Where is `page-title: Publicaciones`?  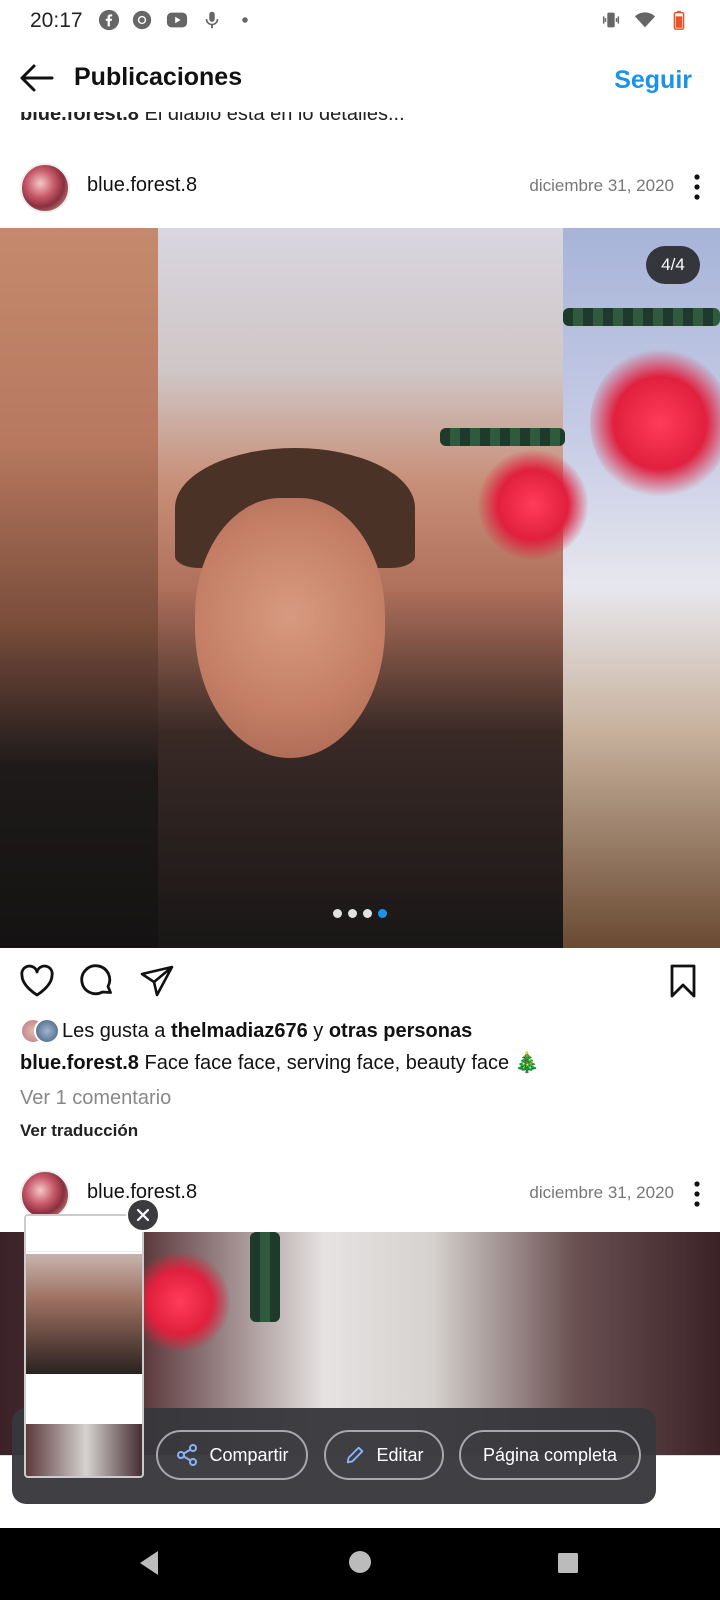
page-title: Publicaciones is located at coordinates (158, 77).